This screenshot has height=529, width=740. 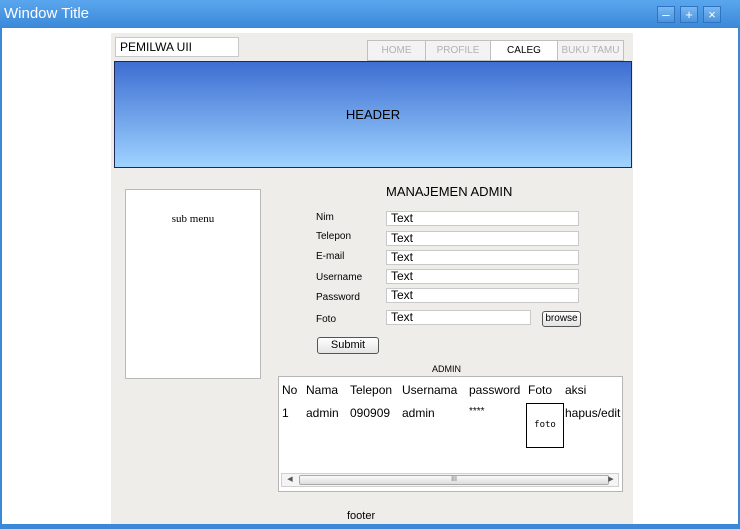 What do you see at coordinates (712, 14) in the screenshot?
I see `close-icon: ×` at bounding box center [712, 14].